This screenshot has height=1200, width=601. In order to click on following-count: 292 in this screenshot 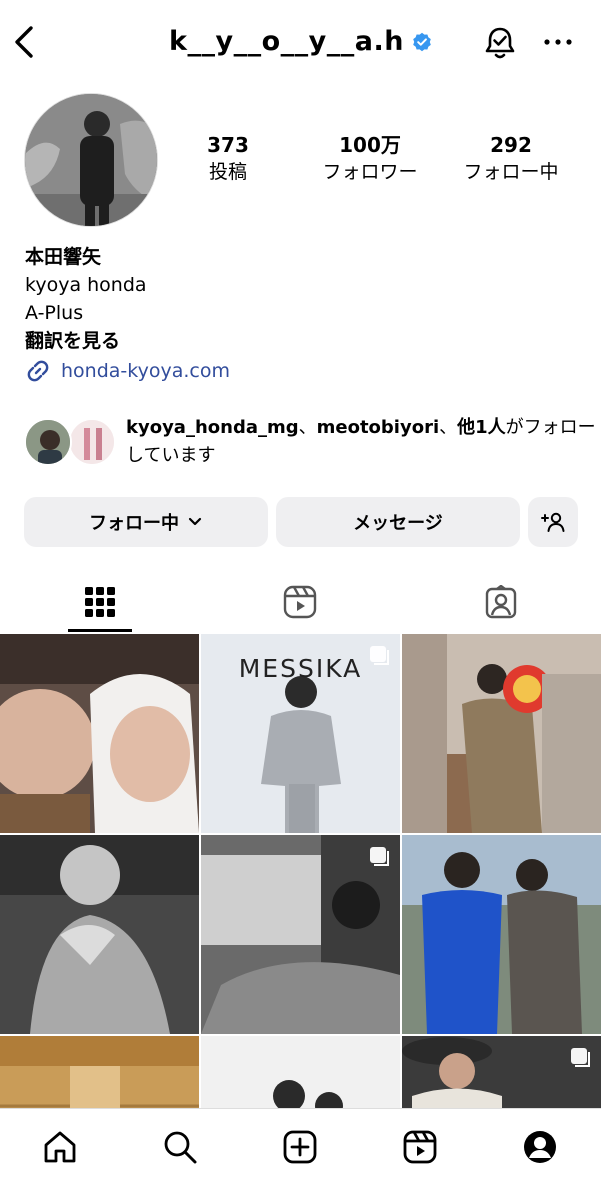, I will do `click(511, 145)`.